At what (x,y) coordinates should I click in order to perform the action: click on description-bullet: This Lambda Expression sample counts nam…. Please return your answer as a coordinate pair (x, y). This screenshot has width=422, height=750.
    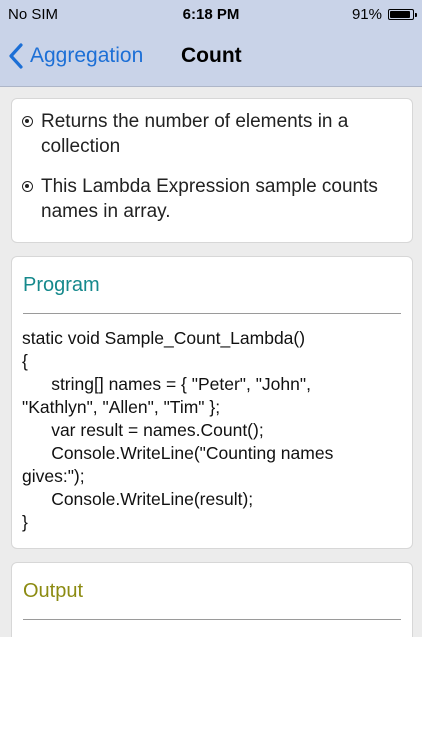
    Looking at the image, I should click on (212, 199).